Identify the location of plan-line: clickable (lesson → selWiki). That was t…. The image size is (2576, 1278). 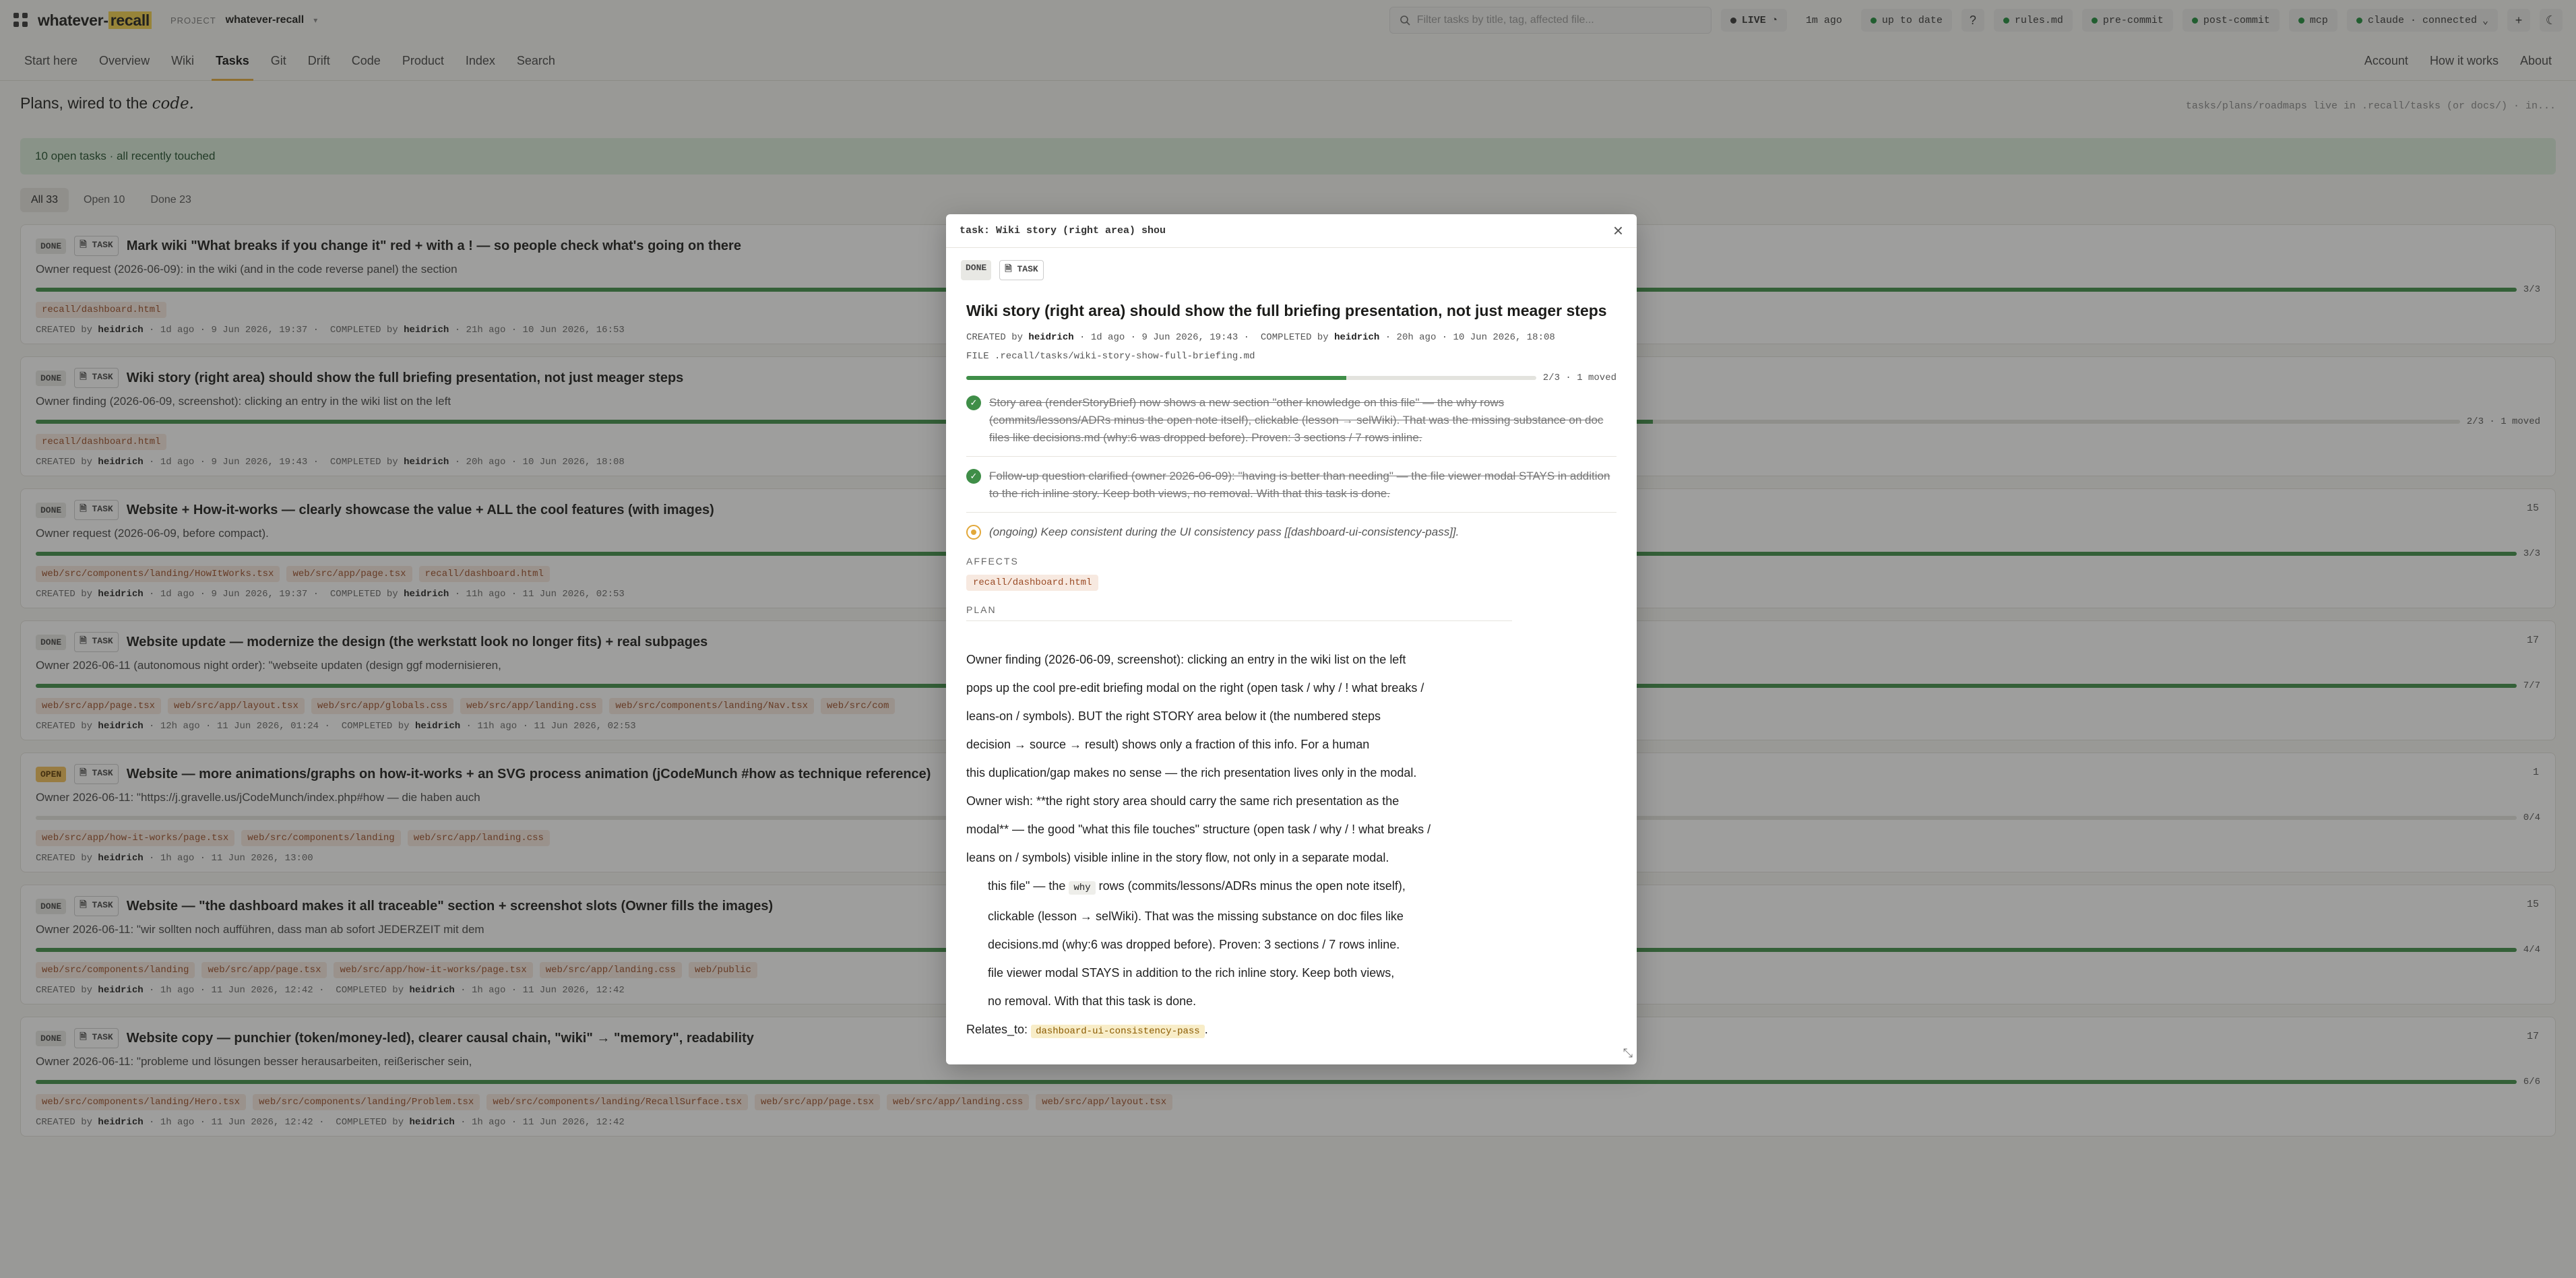
(1196, 916).